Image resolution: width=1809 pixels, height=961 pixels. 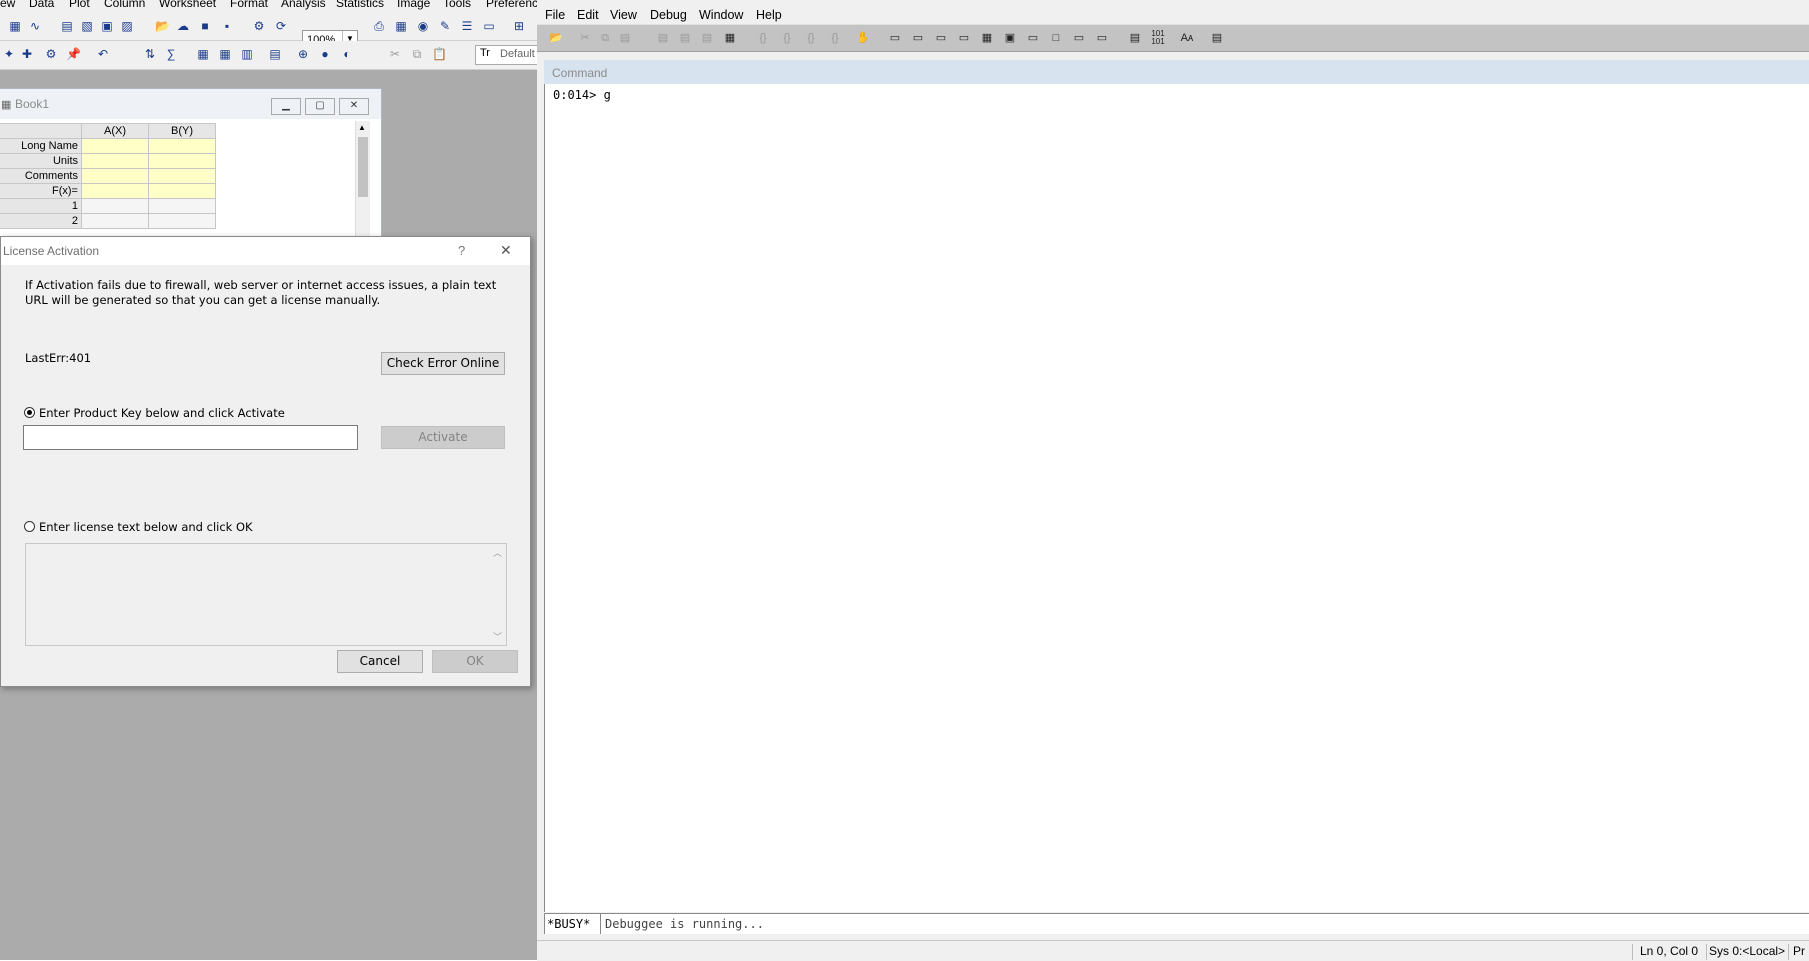 What do you see at coordinates (41, 161) in the screenshot?
I see `row-header-units: Units` at bounding box center [41, 161].